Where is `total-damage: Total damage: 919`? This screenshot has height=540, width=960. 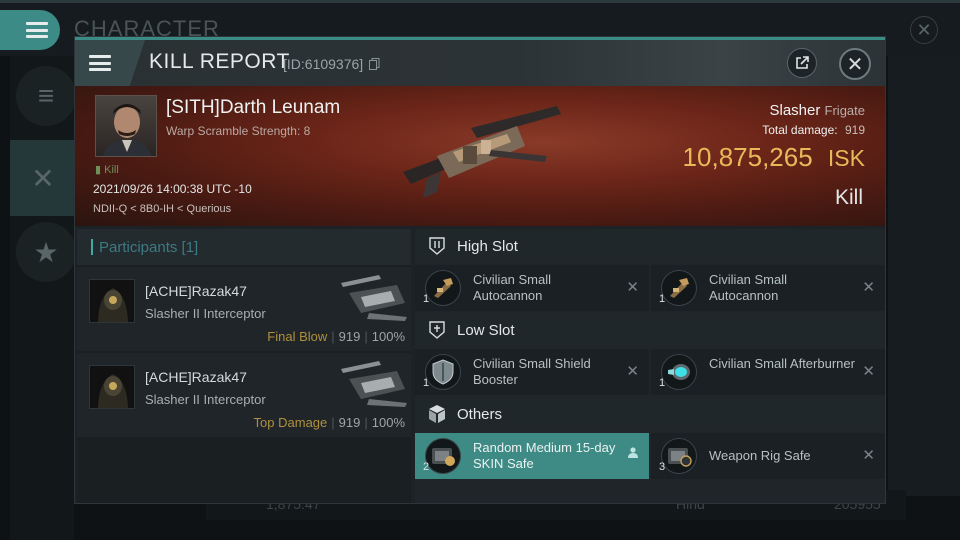 total-damage: Total damage: 919 is located at coordinates (813, 130).